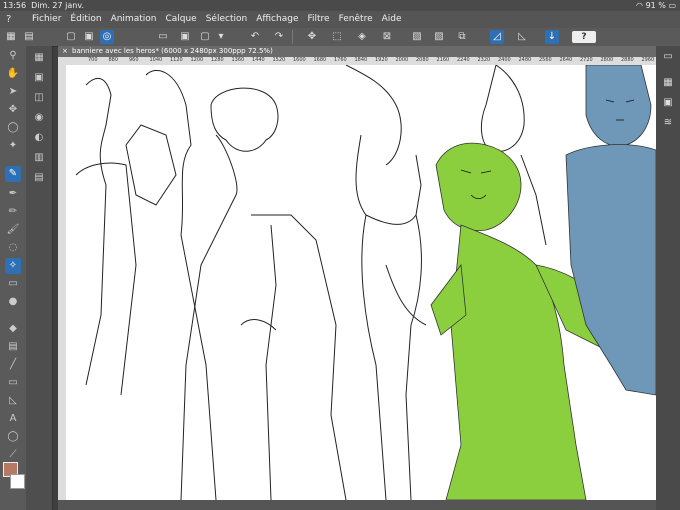 Image resolution: width=680 pixels, height=510 pixels. What do you see at coordinates (525, 60) in the screenshot?
I see `ruler-tick: 2480` at bounding box center [525, 60].